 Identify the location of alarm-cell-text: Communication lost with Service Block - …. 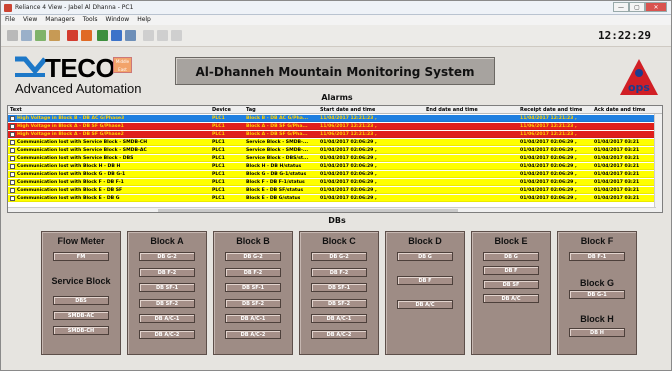
(82, 142).